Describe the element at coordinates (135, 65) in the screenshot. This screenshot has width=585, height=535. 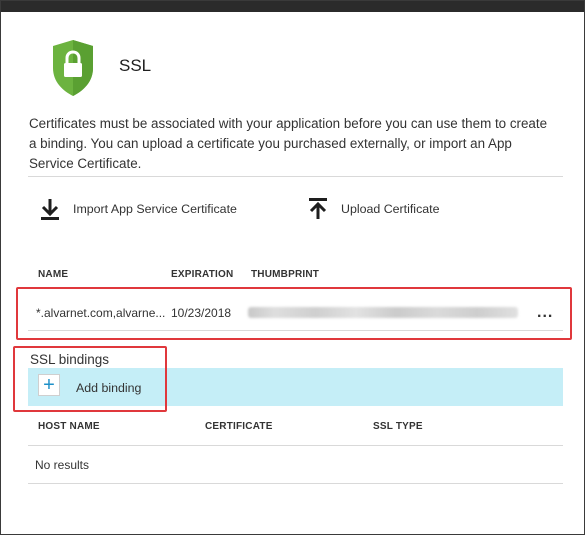
I see `page-title: SSL` at that location.